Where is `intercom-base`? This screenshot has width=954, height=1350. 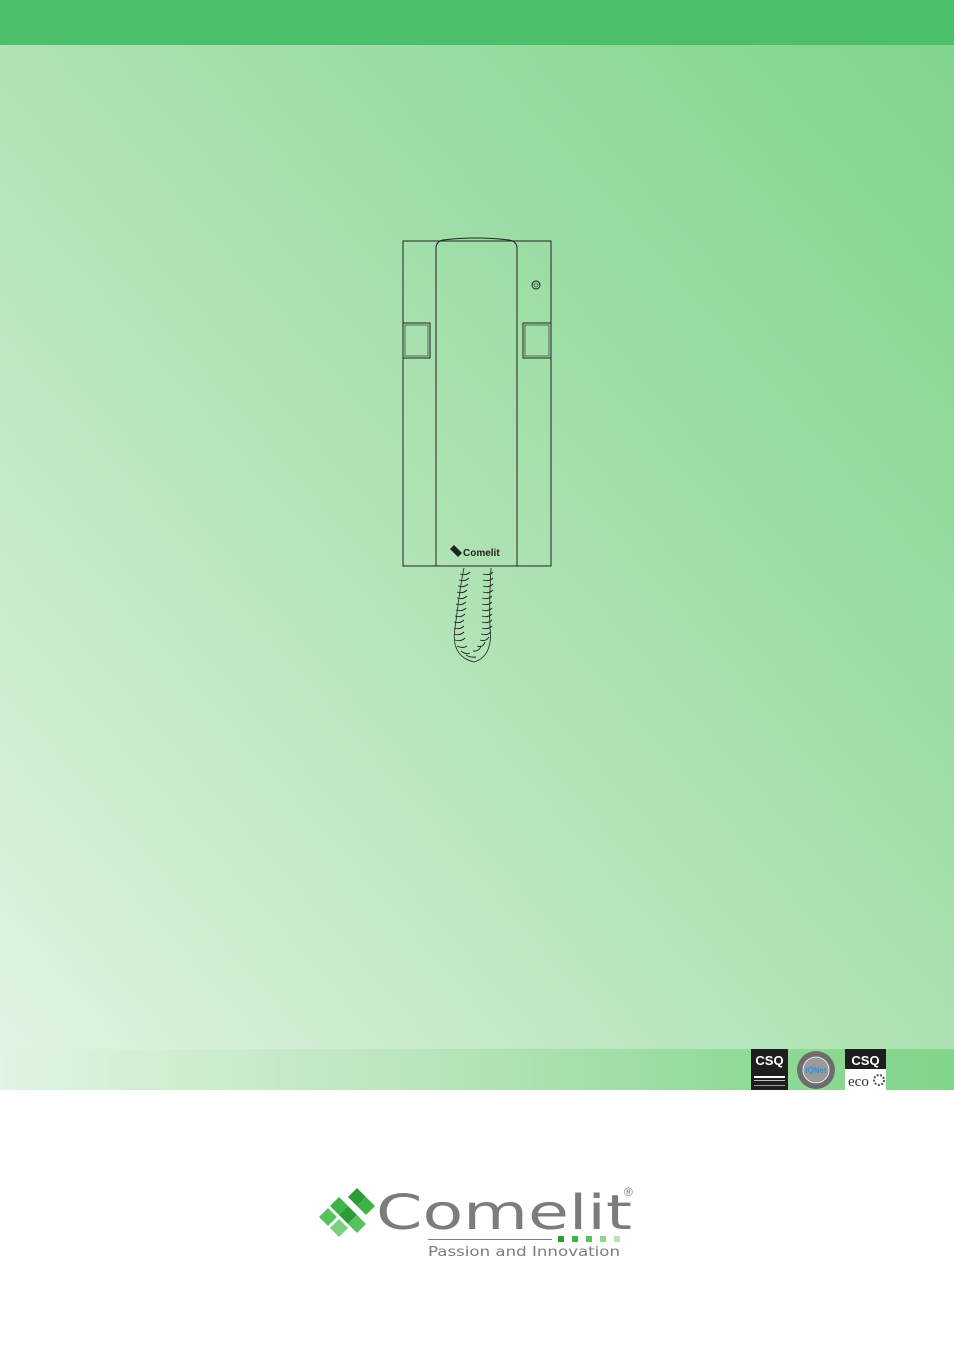
intercom-base is located at coordinates (477, 403).